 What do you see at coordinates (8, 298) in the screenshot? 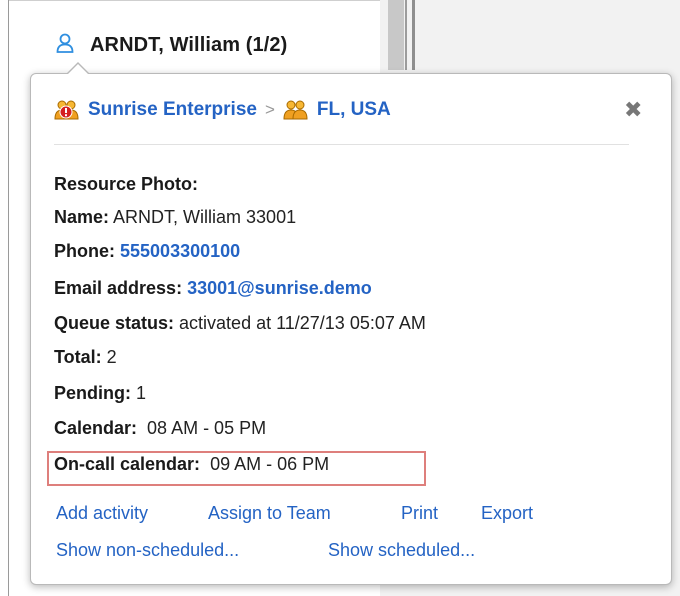
I see `window-frame-left` at bounding box center [8, 298].